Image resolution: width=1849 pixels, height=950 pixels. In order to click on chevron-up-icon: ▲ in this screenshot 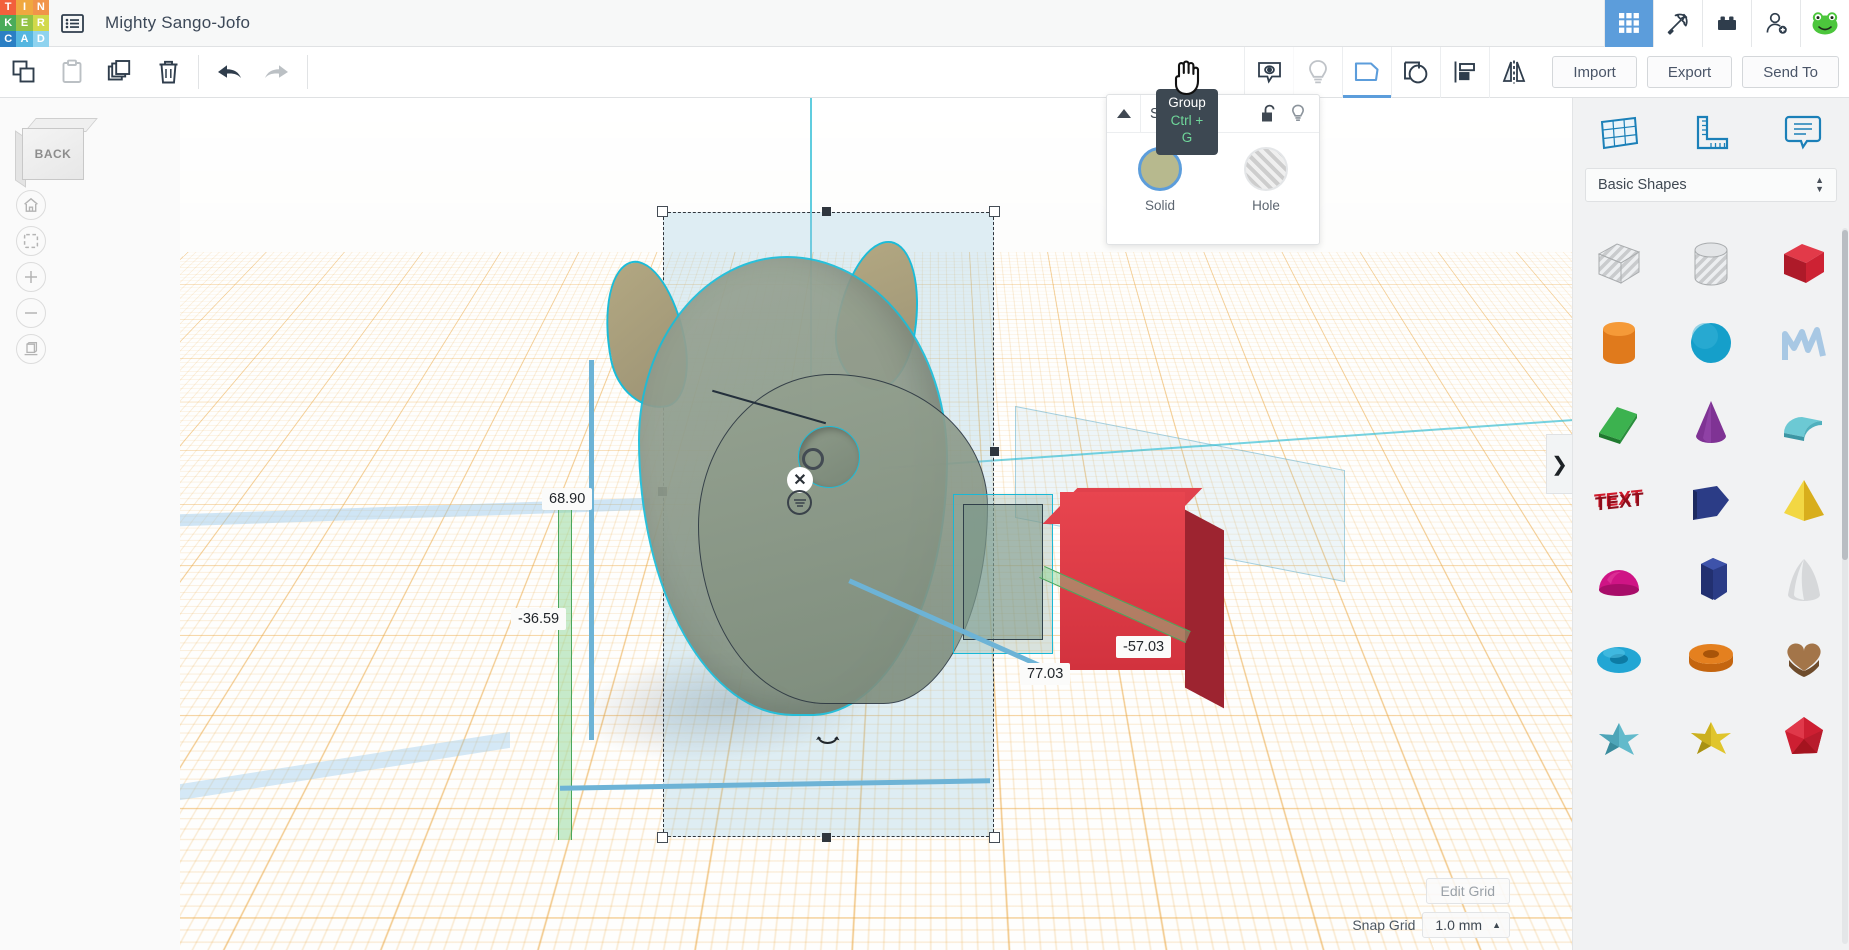, I will do `click(1496, 925)`.